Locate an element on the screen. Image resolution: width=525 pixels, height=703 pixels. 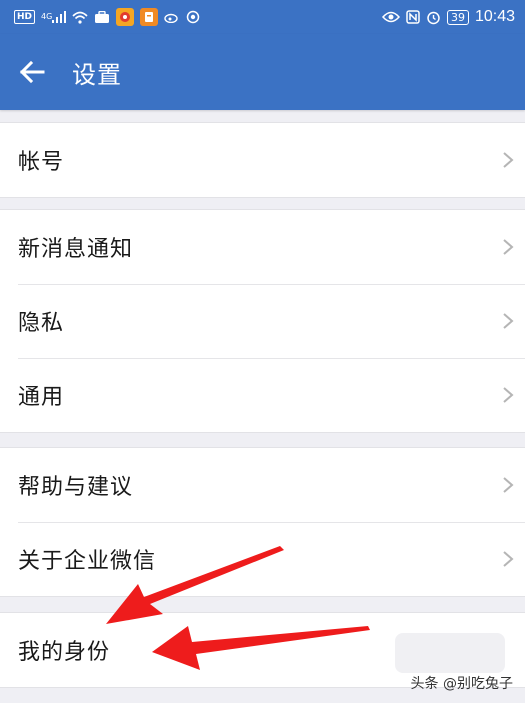
app-bar: 设置 is located at coordinates (262, 72).